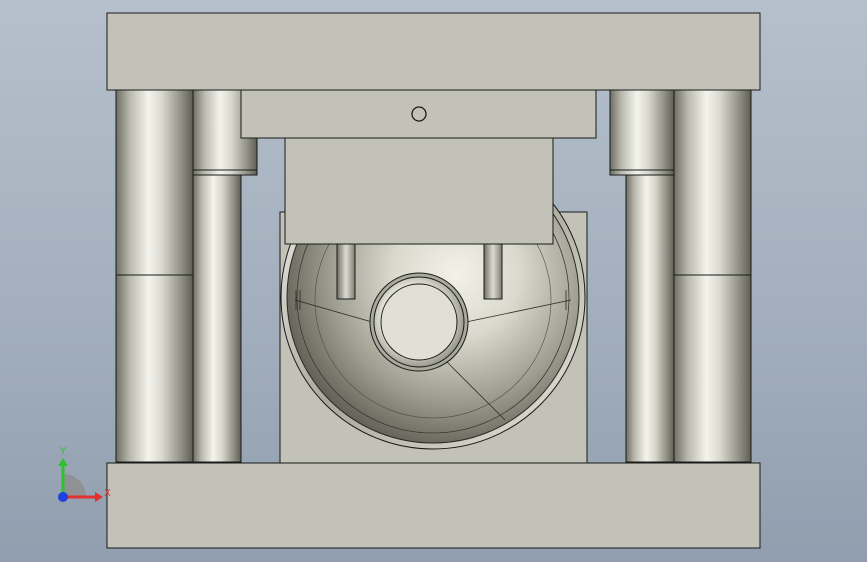 This screenshot has height=562, width=867. What do you see at coordinates (154, 276) in the screenshot?
I see `guide-pillar-left-outer` at bounding box center [154, 276].